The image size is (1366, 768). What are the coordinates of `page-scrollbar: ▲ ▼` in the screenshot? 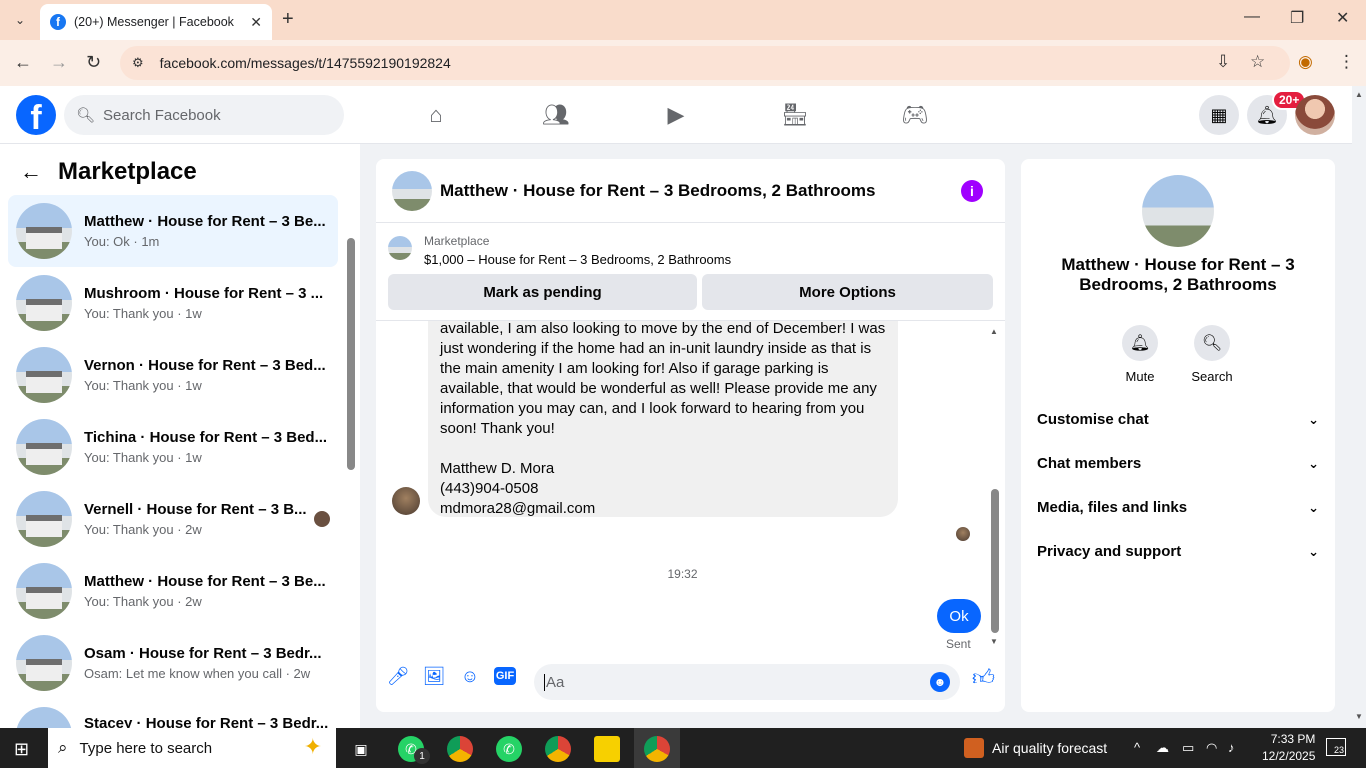 It's located at (1359, 407).